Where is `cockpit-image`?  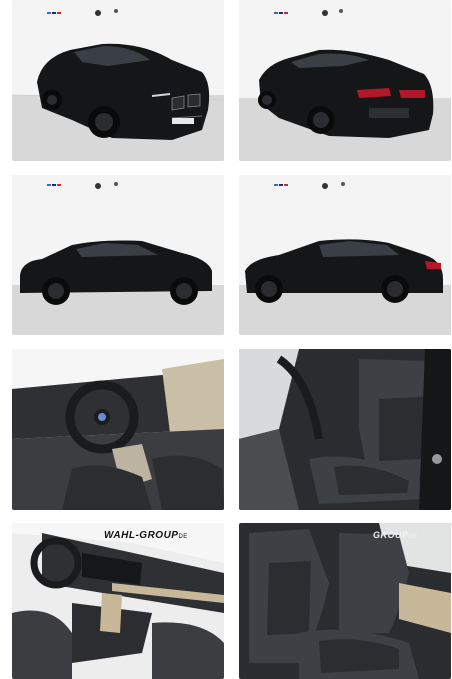
cockpit-image is located at coordinates (118, 429).